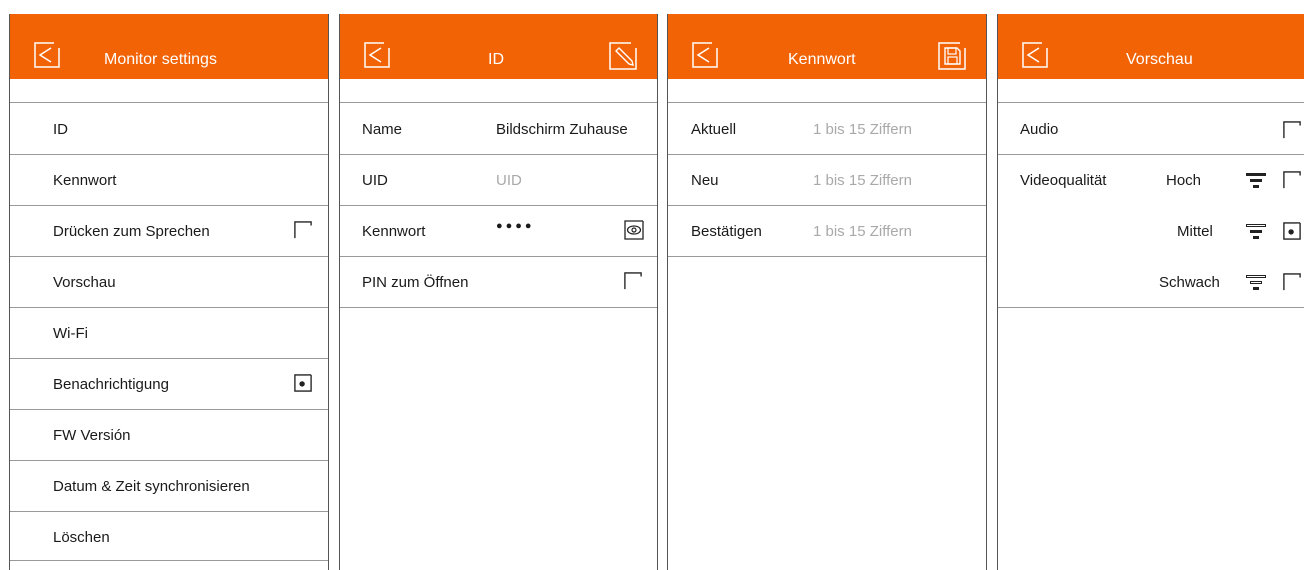  I want to click on quality-high-checkbox, so click(1292, 180).